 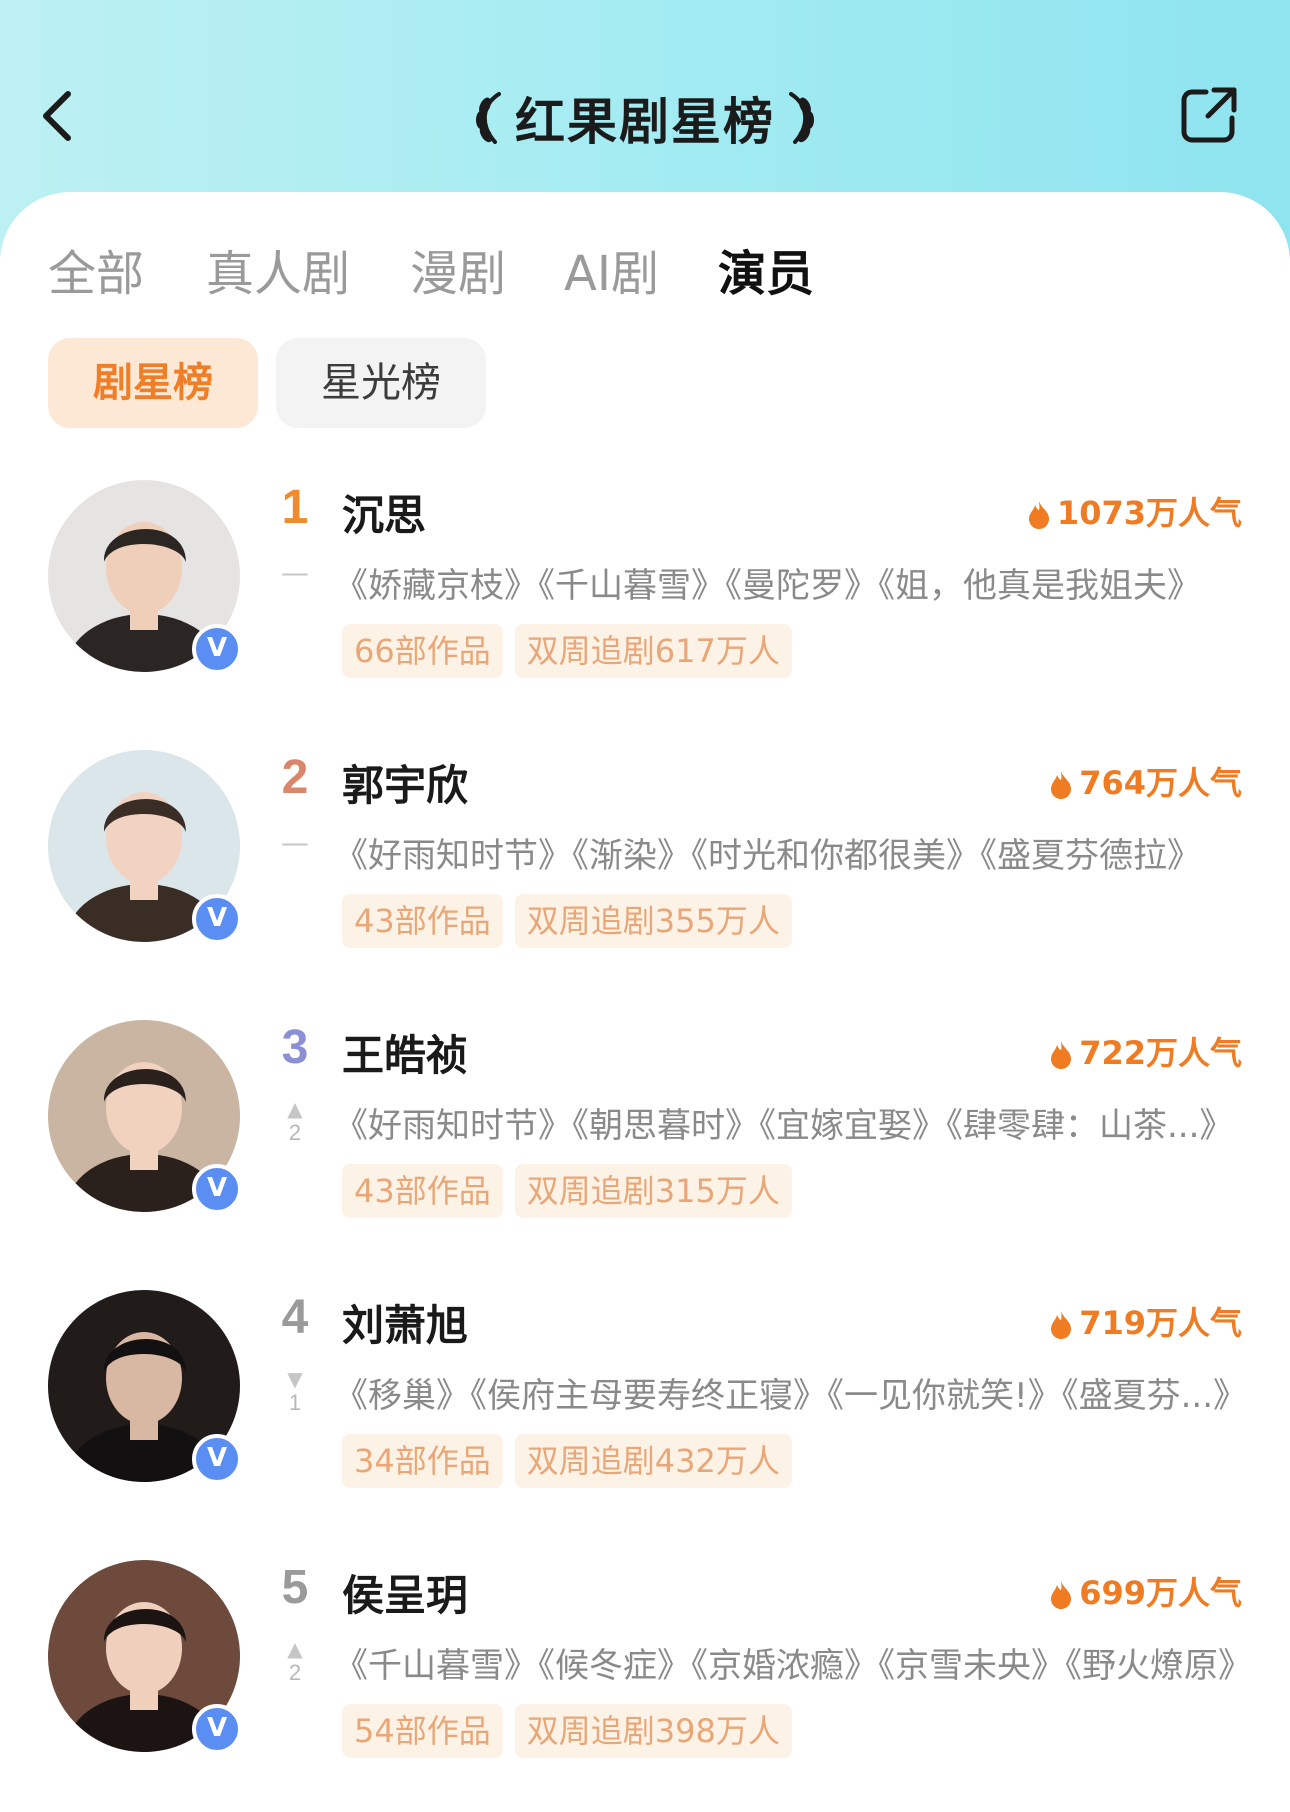 I want to click on popularity-text: 699万人气, so click(x=1160, y=1593).